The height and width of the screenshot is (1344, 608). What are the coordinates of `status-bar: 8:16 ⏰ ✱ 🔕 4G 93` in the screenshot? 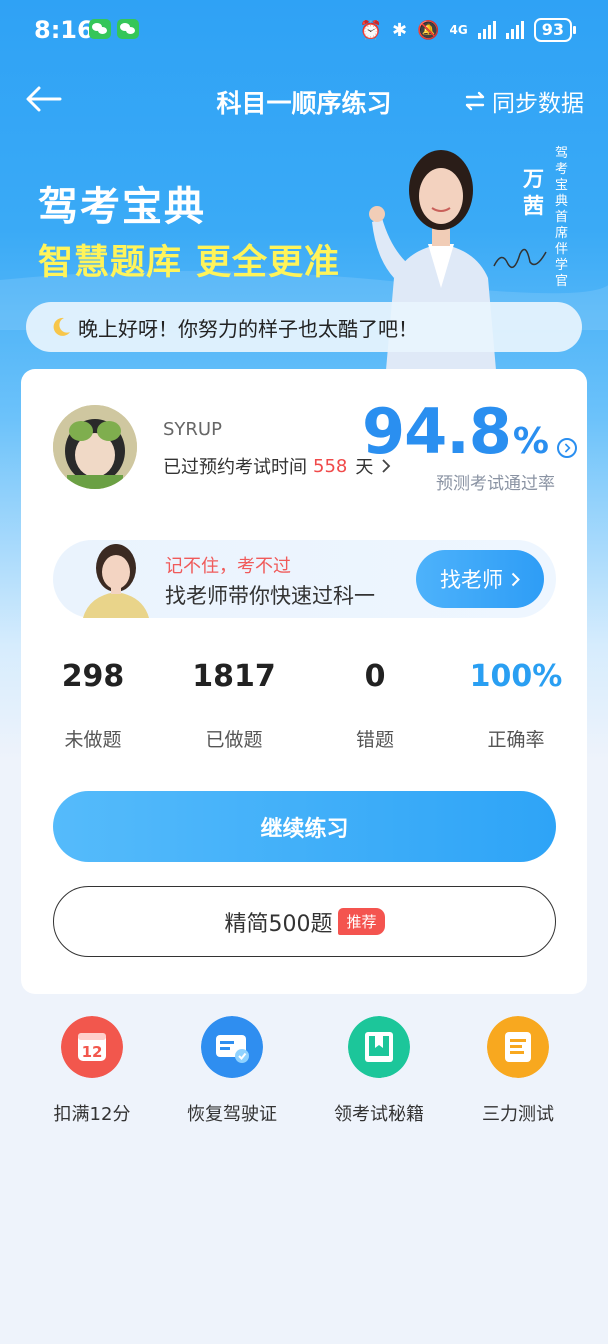 It's located at (304, 31).